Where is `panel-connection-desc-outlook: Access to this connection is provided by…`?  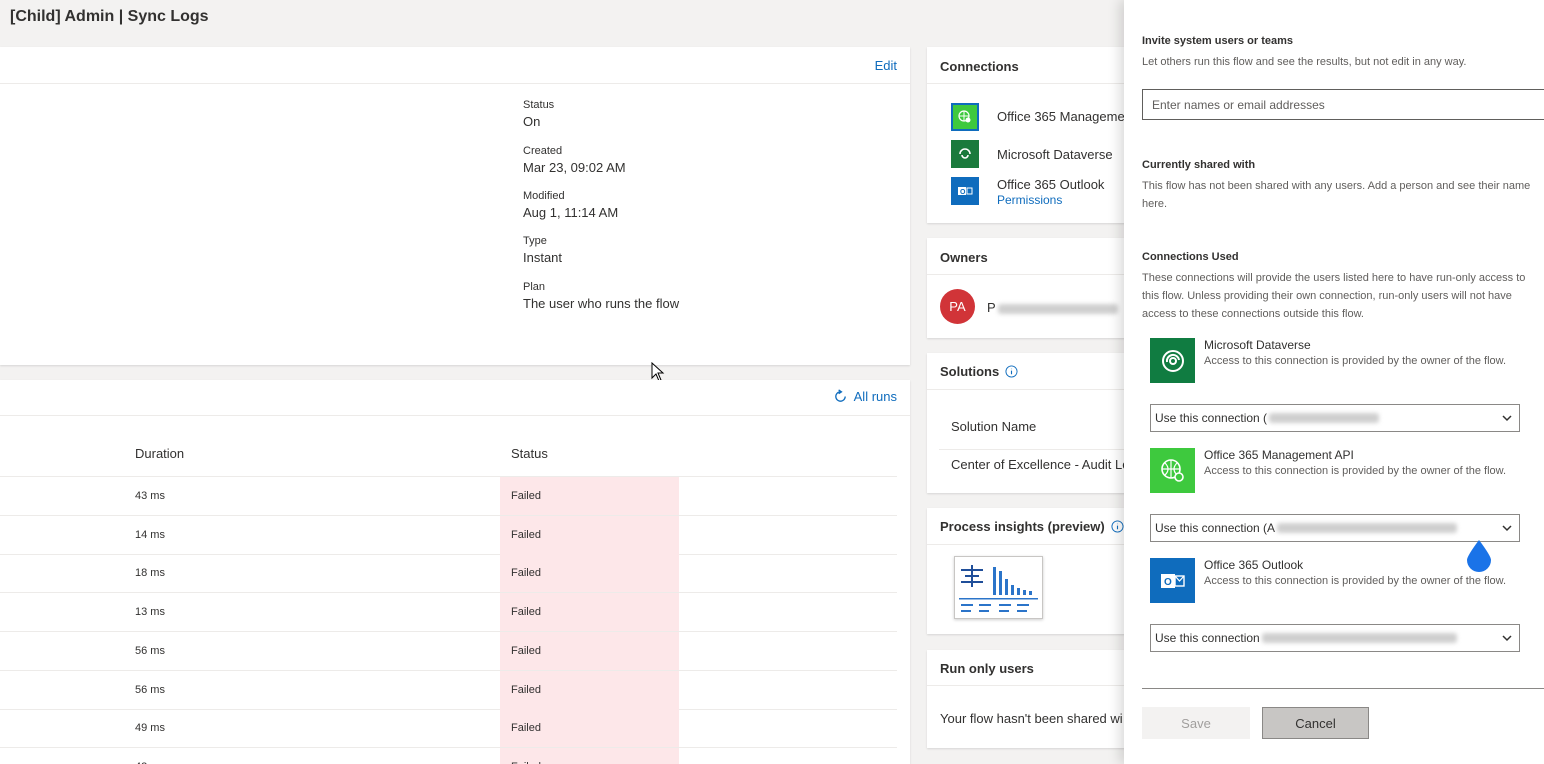 panel-connection-desc-outlook: Access to this connection is provided by… is located at coordinates (1355, 581).